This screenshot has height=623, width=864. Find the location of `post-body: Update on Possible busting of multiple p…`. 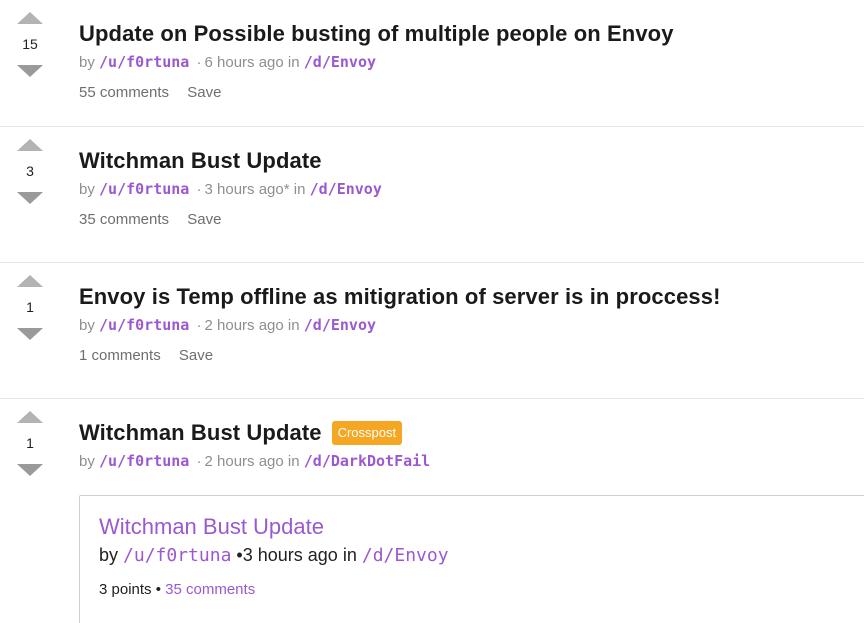

post-body: Update on Possible busting of multiple p… is located at coordinates (471, 61).